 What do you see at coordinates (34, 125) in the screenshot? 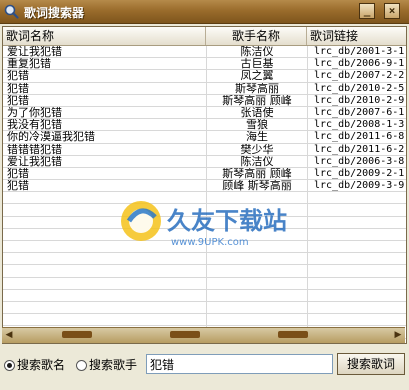
I see `song-cell: 我没有犯错` at bounding box center [34, 125].